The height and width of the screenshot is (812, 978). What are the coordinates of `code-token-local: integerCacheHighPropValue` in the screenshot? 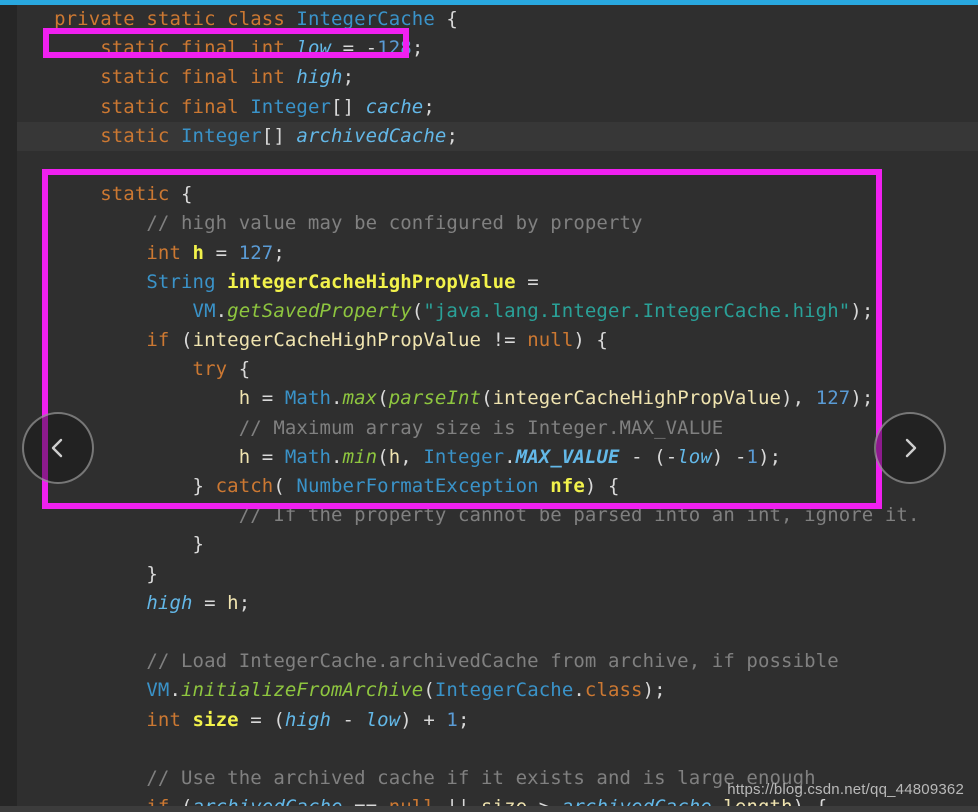 It's located at (637, 398).